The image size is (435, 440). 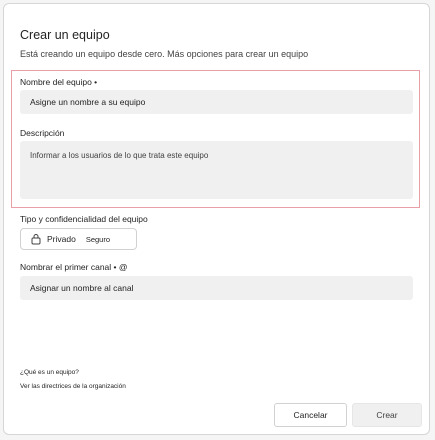 I want to click on create-button: Crear, so click(x=387, y=415).